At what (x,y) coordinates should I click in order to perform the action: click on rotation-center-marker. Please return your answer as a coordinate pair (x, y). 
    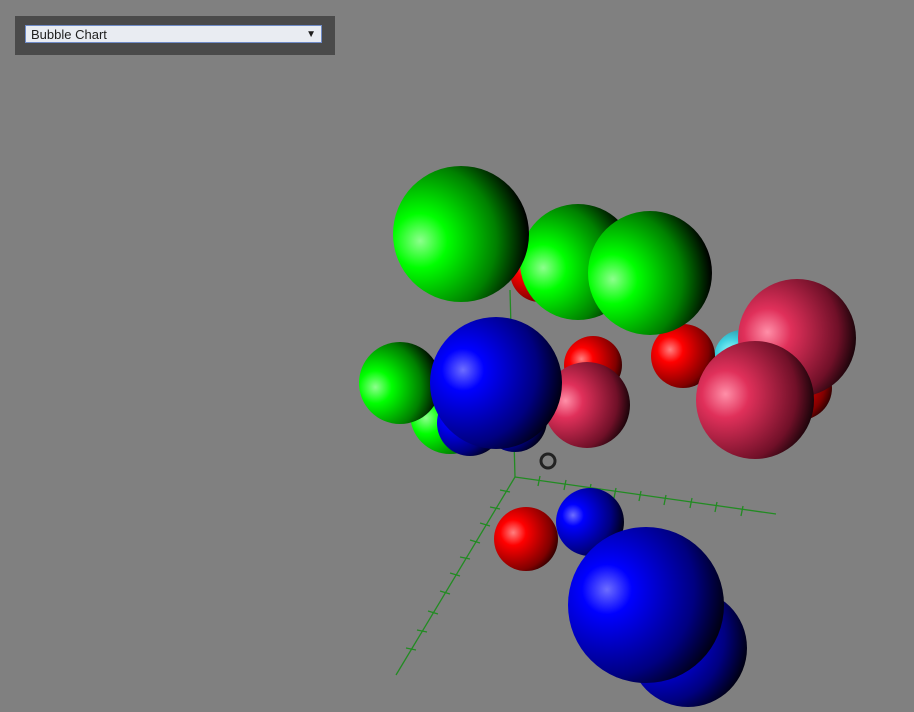
    Looking at the image, I should click on (548, 461).